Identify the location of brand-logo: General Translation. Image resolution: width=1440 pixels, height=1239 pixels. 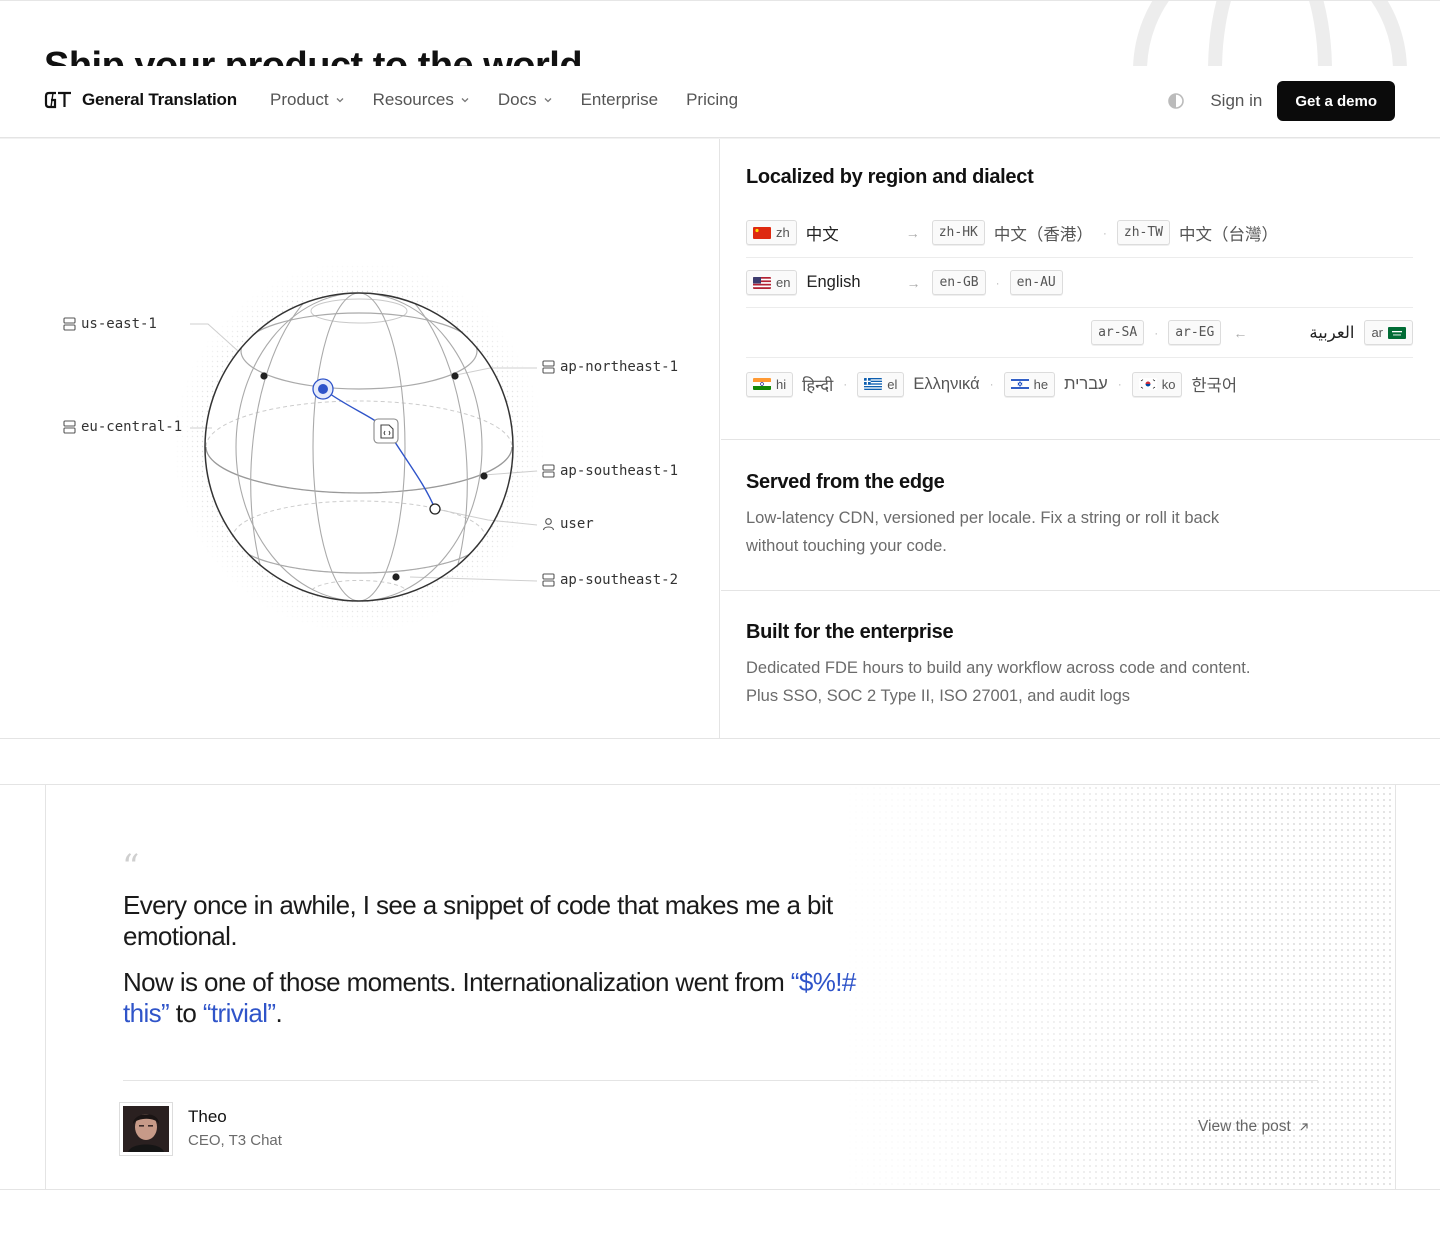
(140, 100).